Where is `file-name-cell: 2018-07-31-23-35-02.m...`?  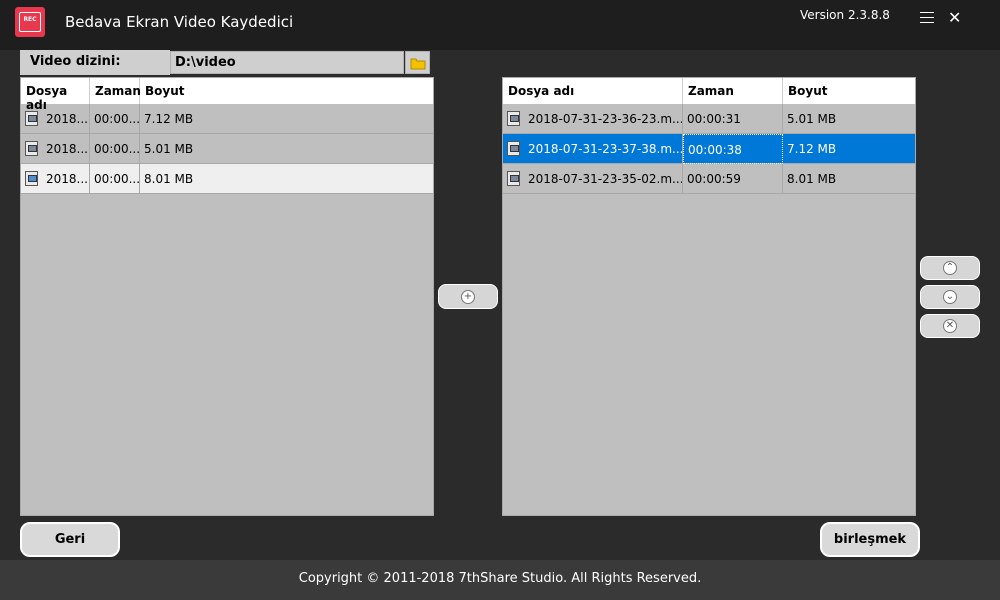
file-name-cell: 2018-07-31-23-35-02.m... is located at coordinates (603, 179).